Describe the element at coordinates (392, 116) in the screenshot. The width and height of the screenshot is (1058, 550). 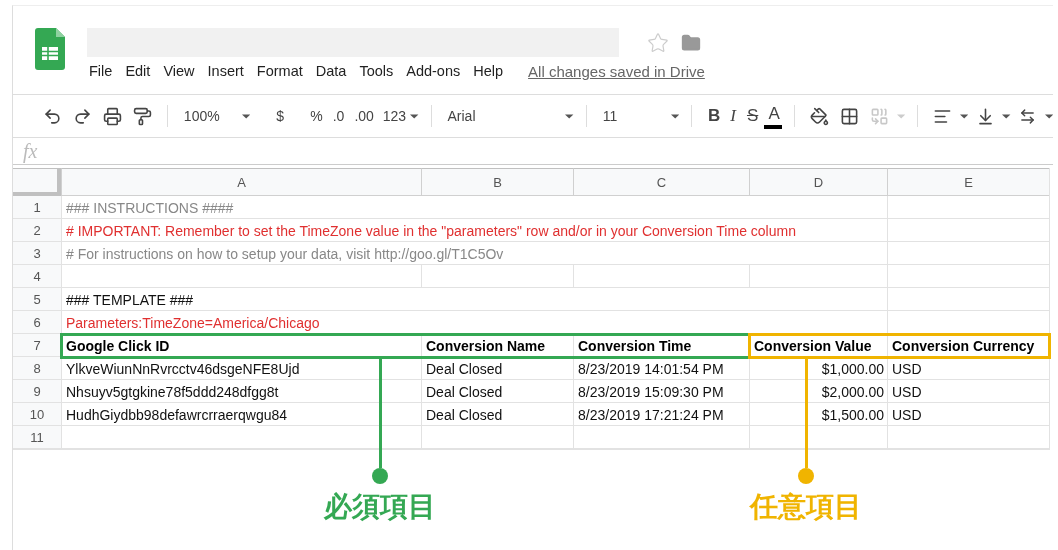
I see `number-format-select: 123` at that location.